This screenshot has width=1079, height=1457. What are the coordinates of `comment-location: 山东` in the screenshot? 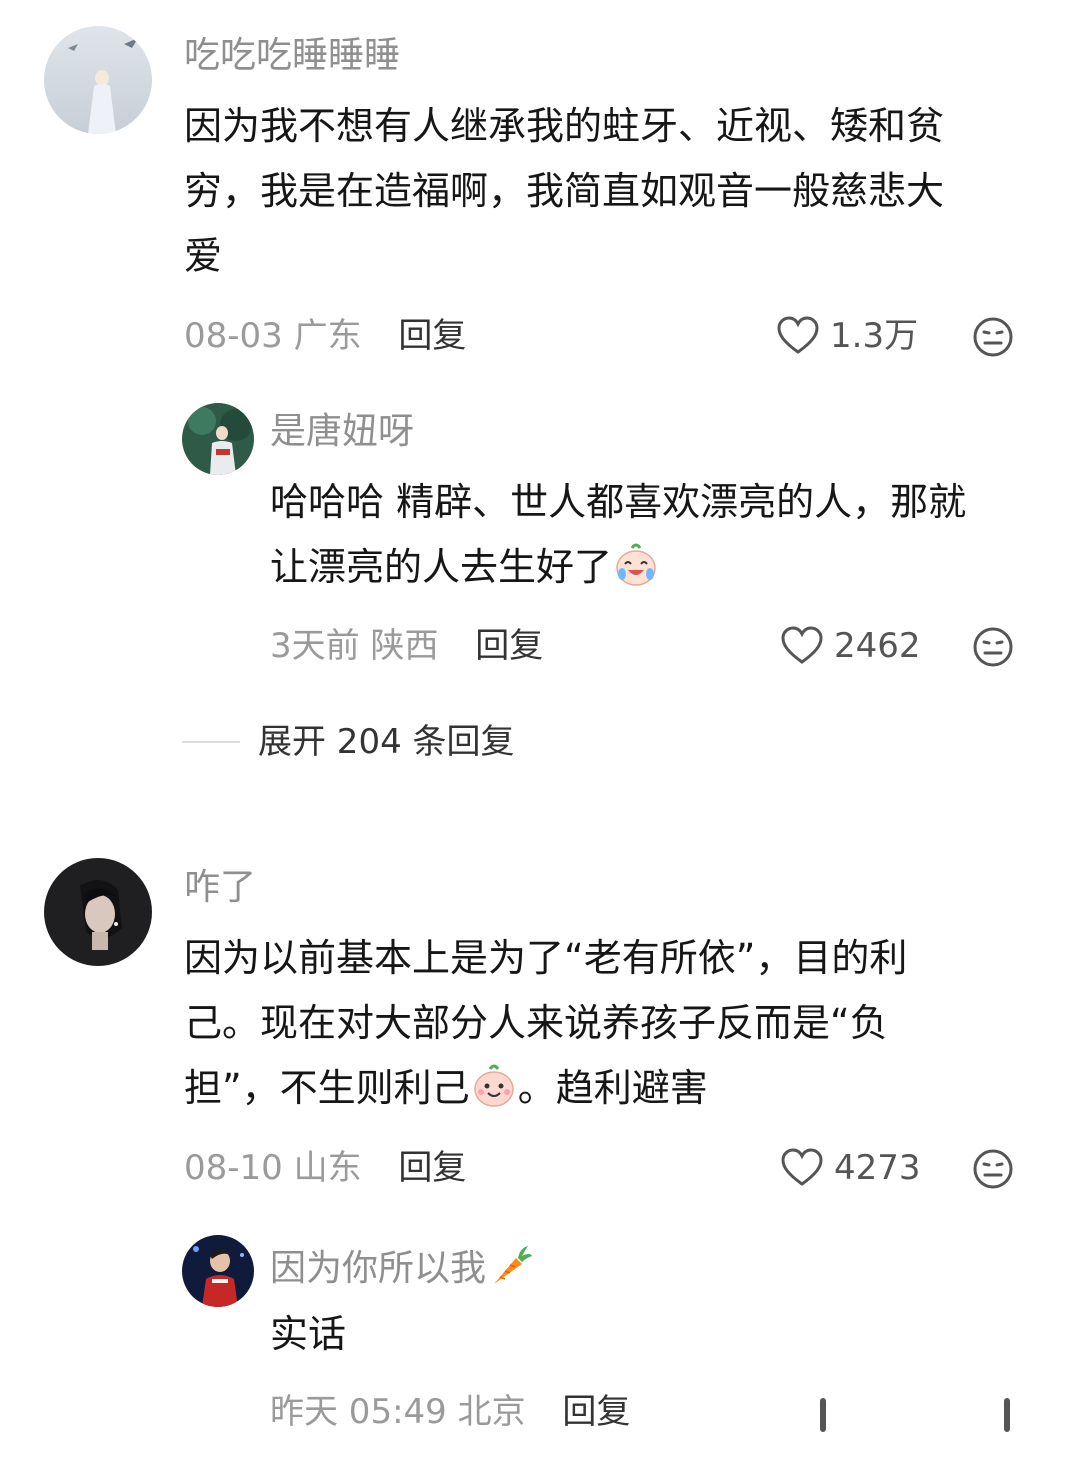 It's located at (327, 1168).